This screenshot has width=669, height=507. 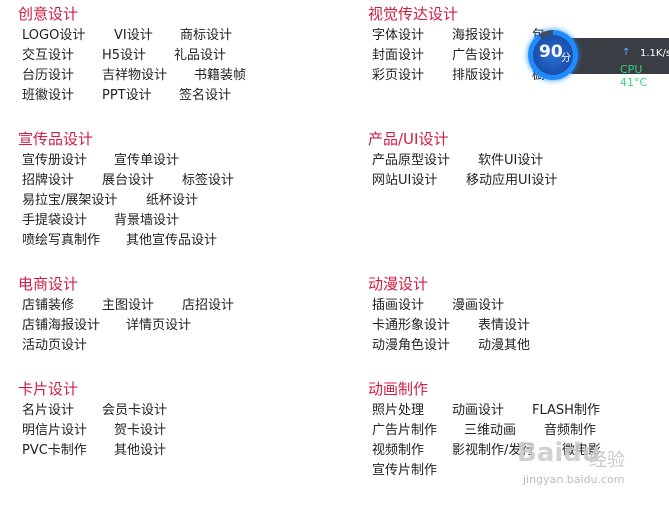 I want to click on link-book-binding: 书籍装帧, so click(x=220, y=76).